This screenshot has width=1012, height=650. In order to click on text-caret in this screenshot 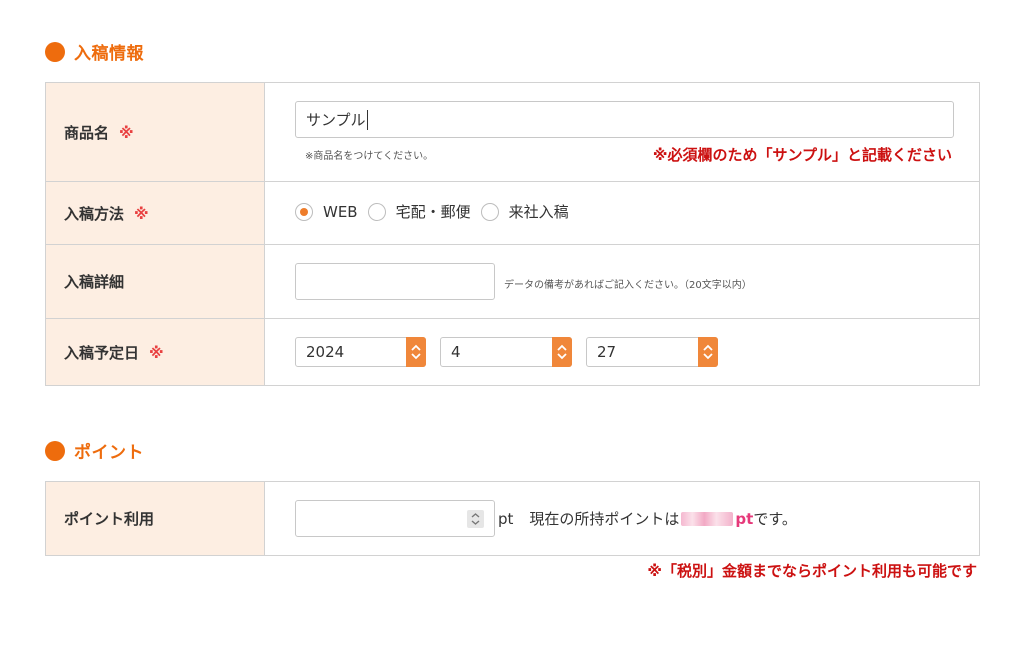, I will do `click(367, 119)`.